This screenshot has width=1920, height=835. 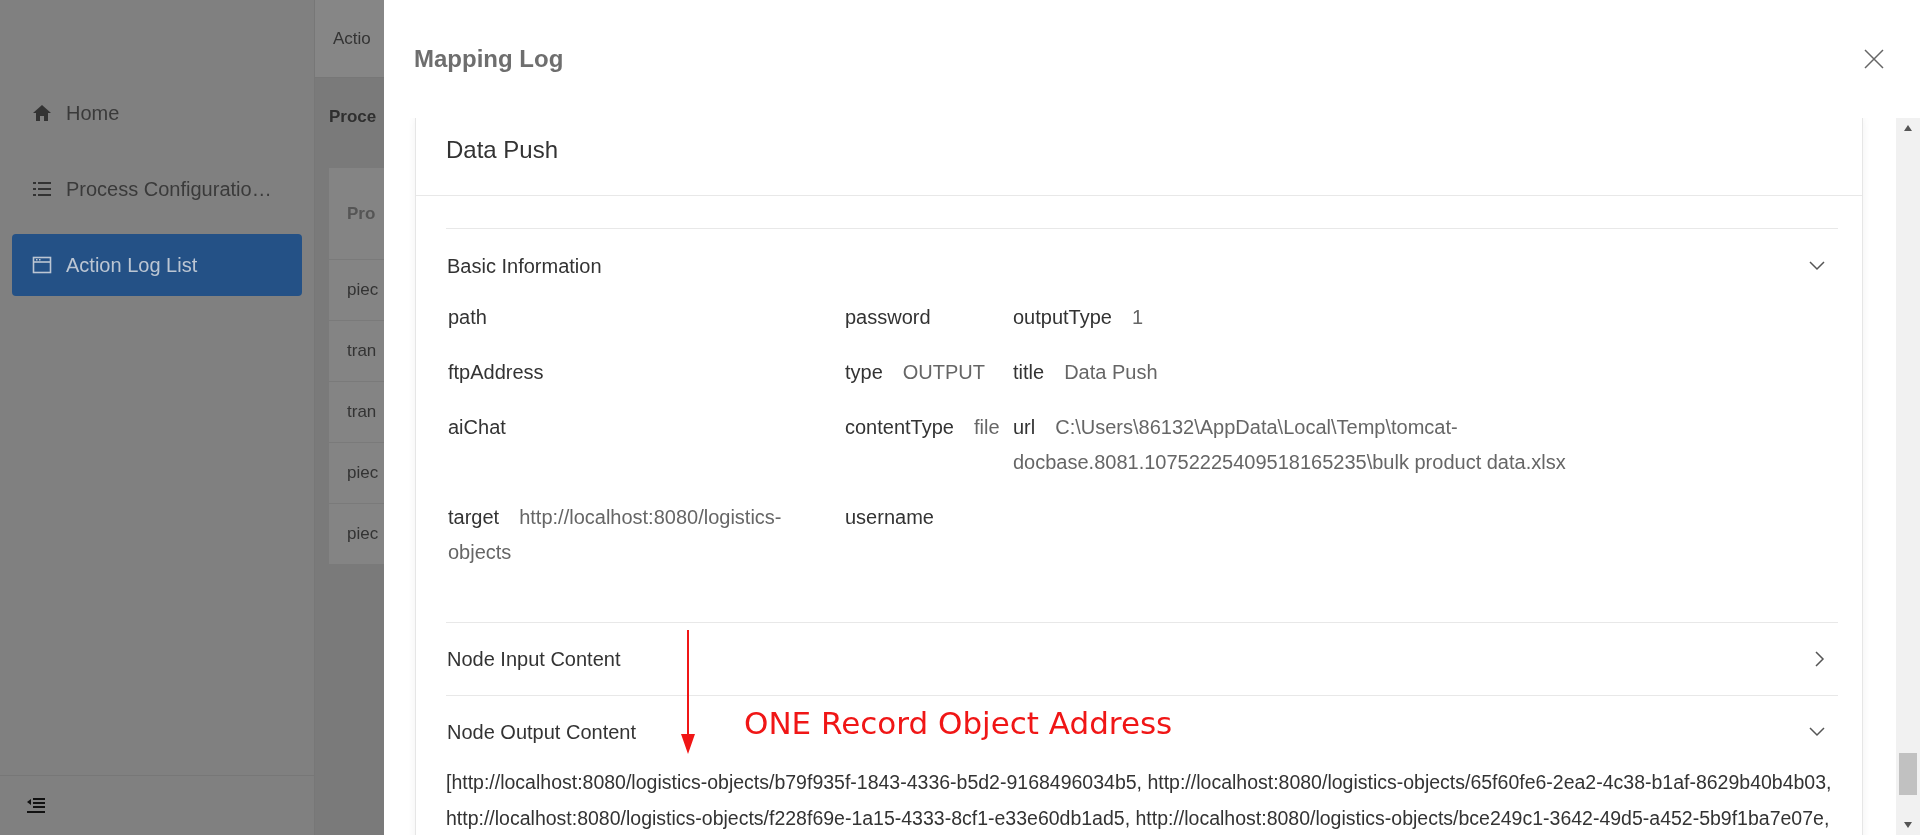 What do you see at coordinates (352, 38) in the screenshot?
I see `page-tab: Actio` at bounding box center [352, 38].